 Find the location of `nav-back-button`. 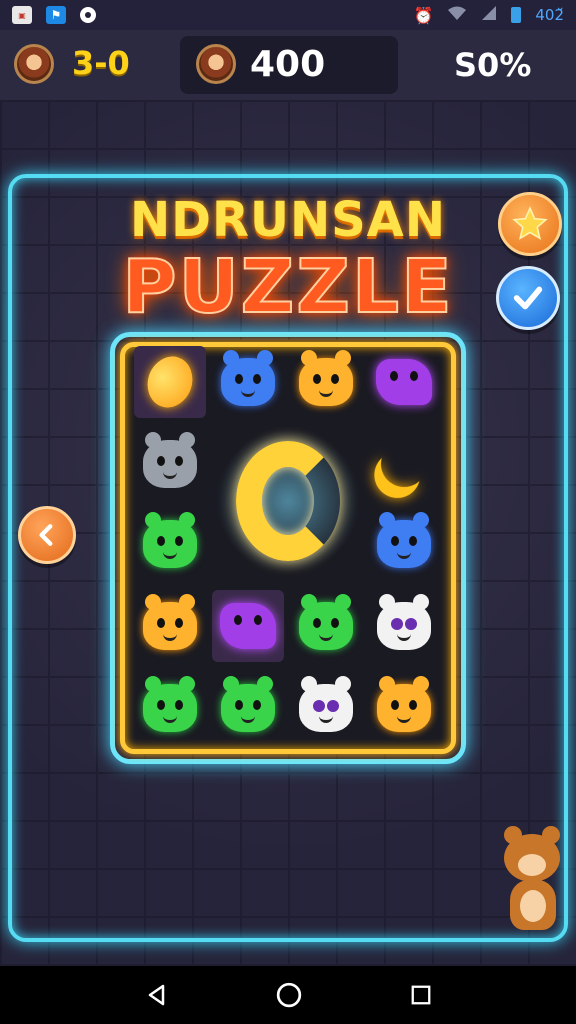

nav-back-button is located at coordinates (157, 995).